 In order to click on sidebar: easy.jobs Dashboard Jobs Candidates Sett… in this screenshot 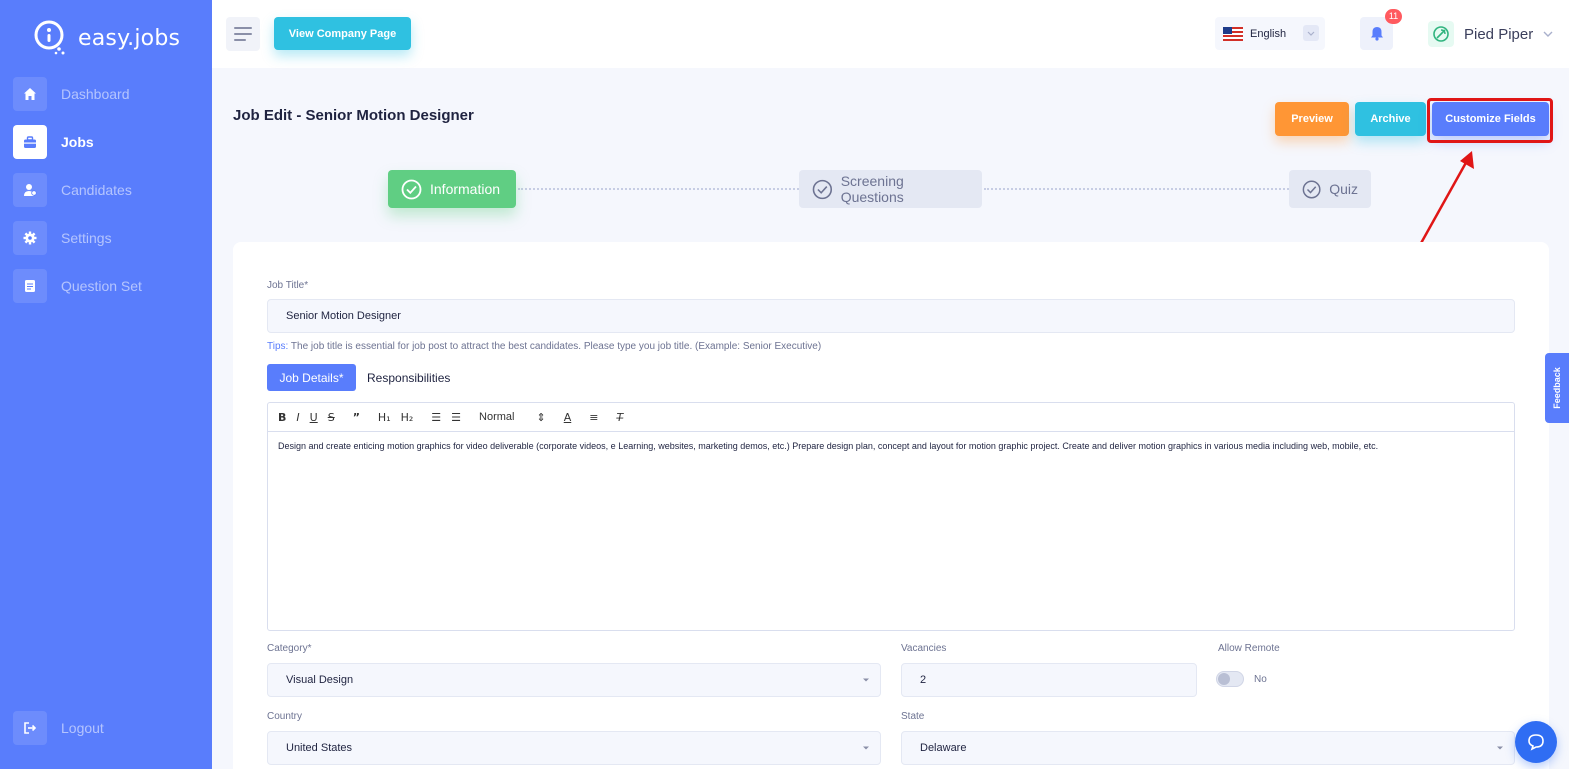, I will do `click(106, 384)`.